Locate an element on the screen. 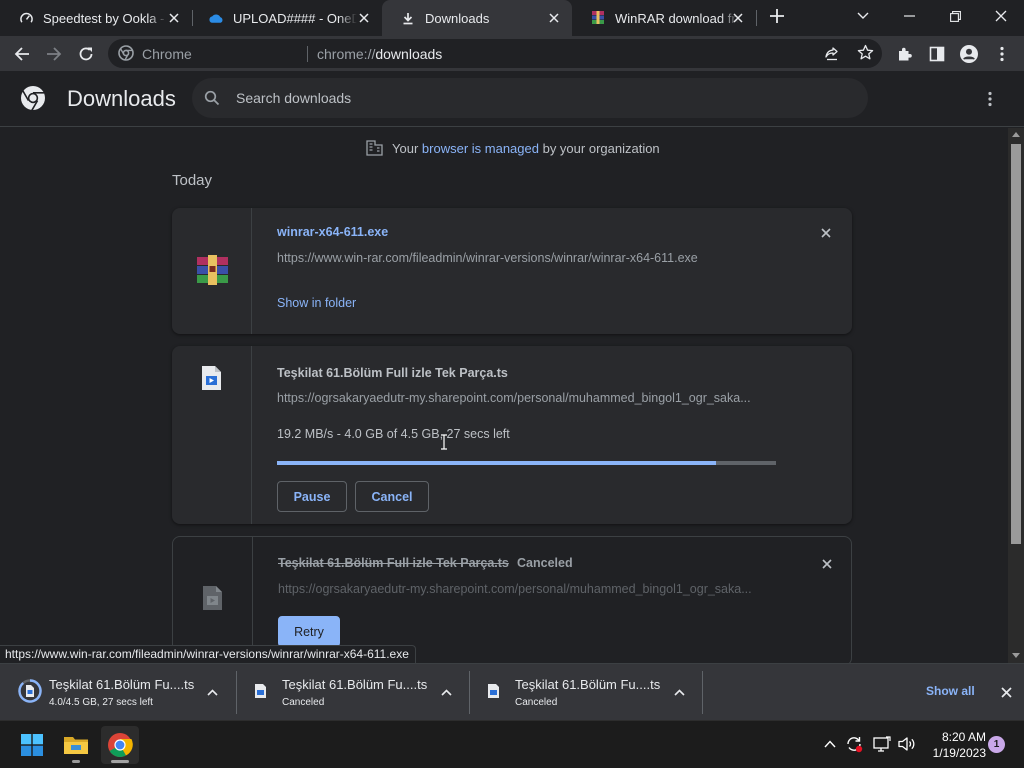 This screenshot has height=768, width=1024. file-name-link: winrar-x64-611.exe is located at coordinates (332, 232).